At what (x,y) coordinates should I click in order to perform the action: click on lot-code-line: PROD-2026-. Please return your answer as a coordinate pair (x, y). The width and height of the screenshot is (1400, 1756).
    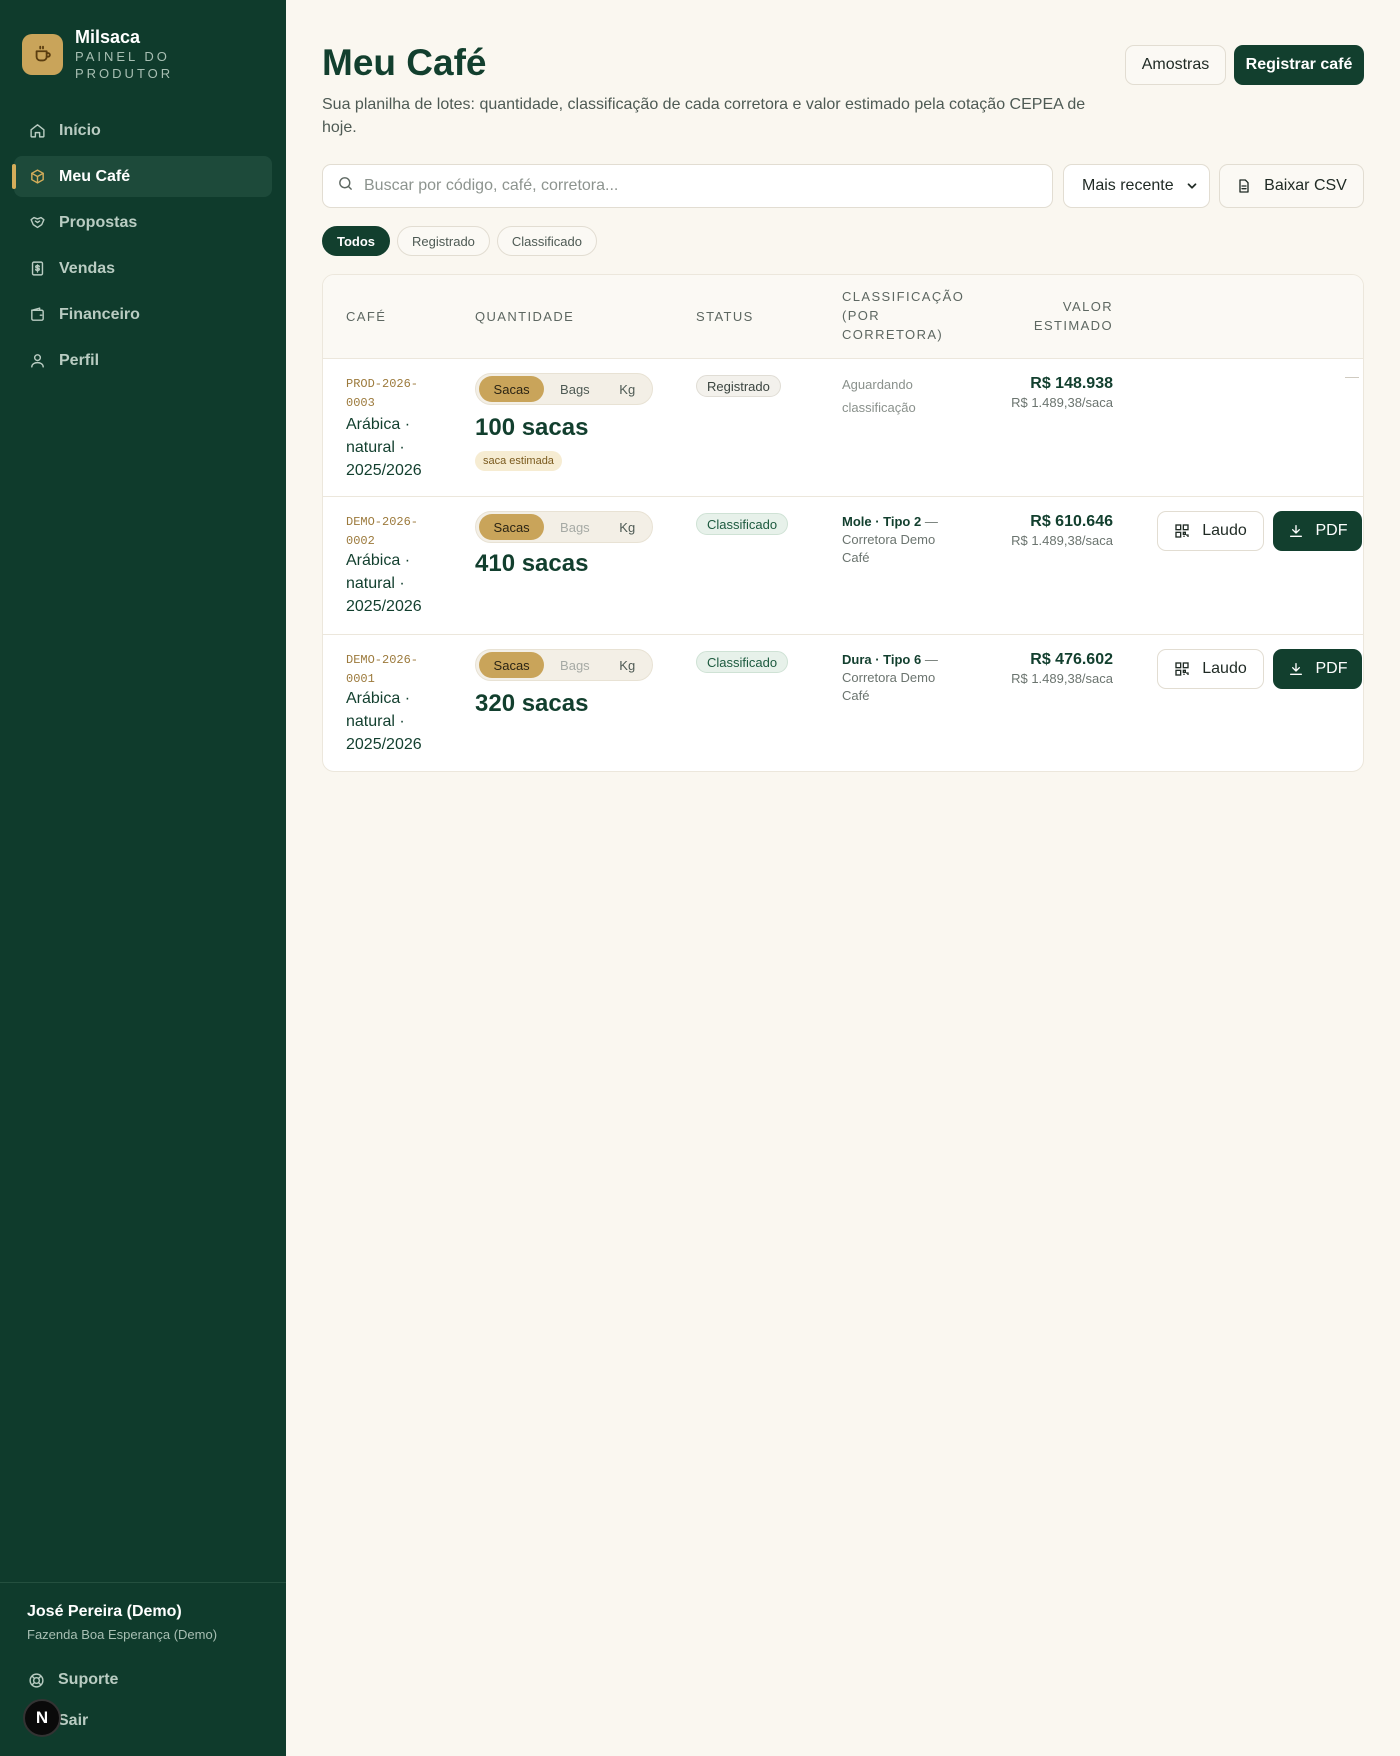
    Looking at the image, I should click on (382, 384).